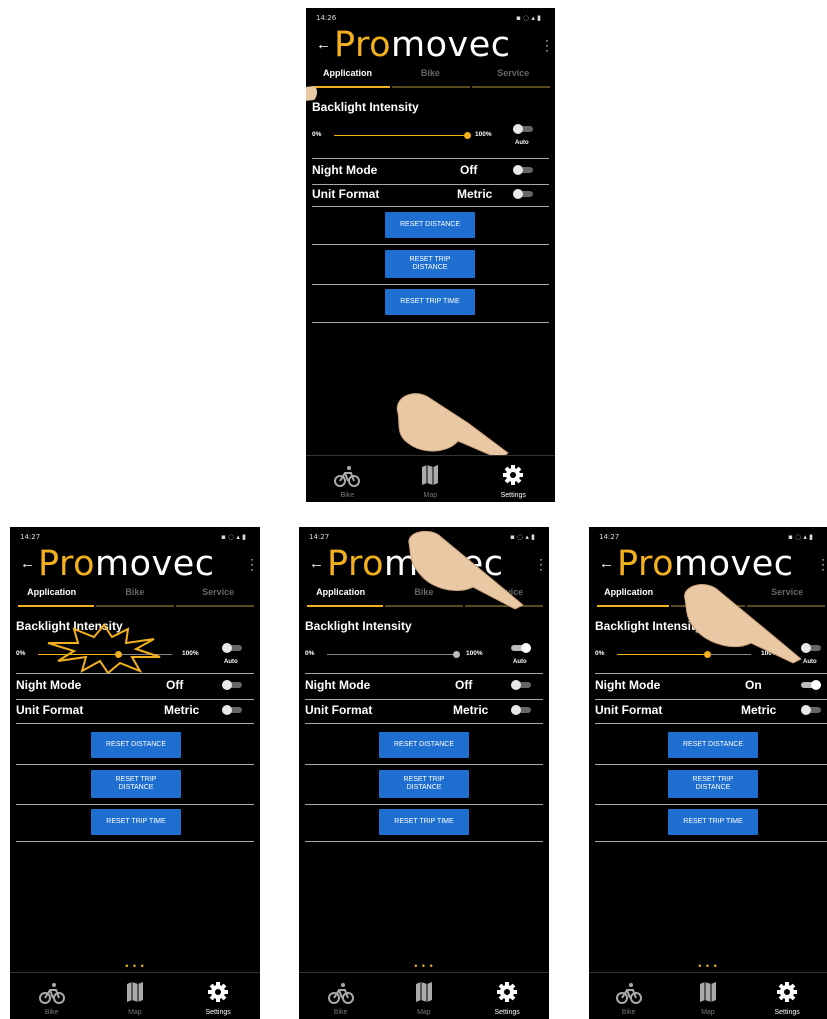 This screenshot has width=827, height=1019. Describe the element at coordinates (401, 135) in the screenshot. I see `backlight-slider-fill` at that location.